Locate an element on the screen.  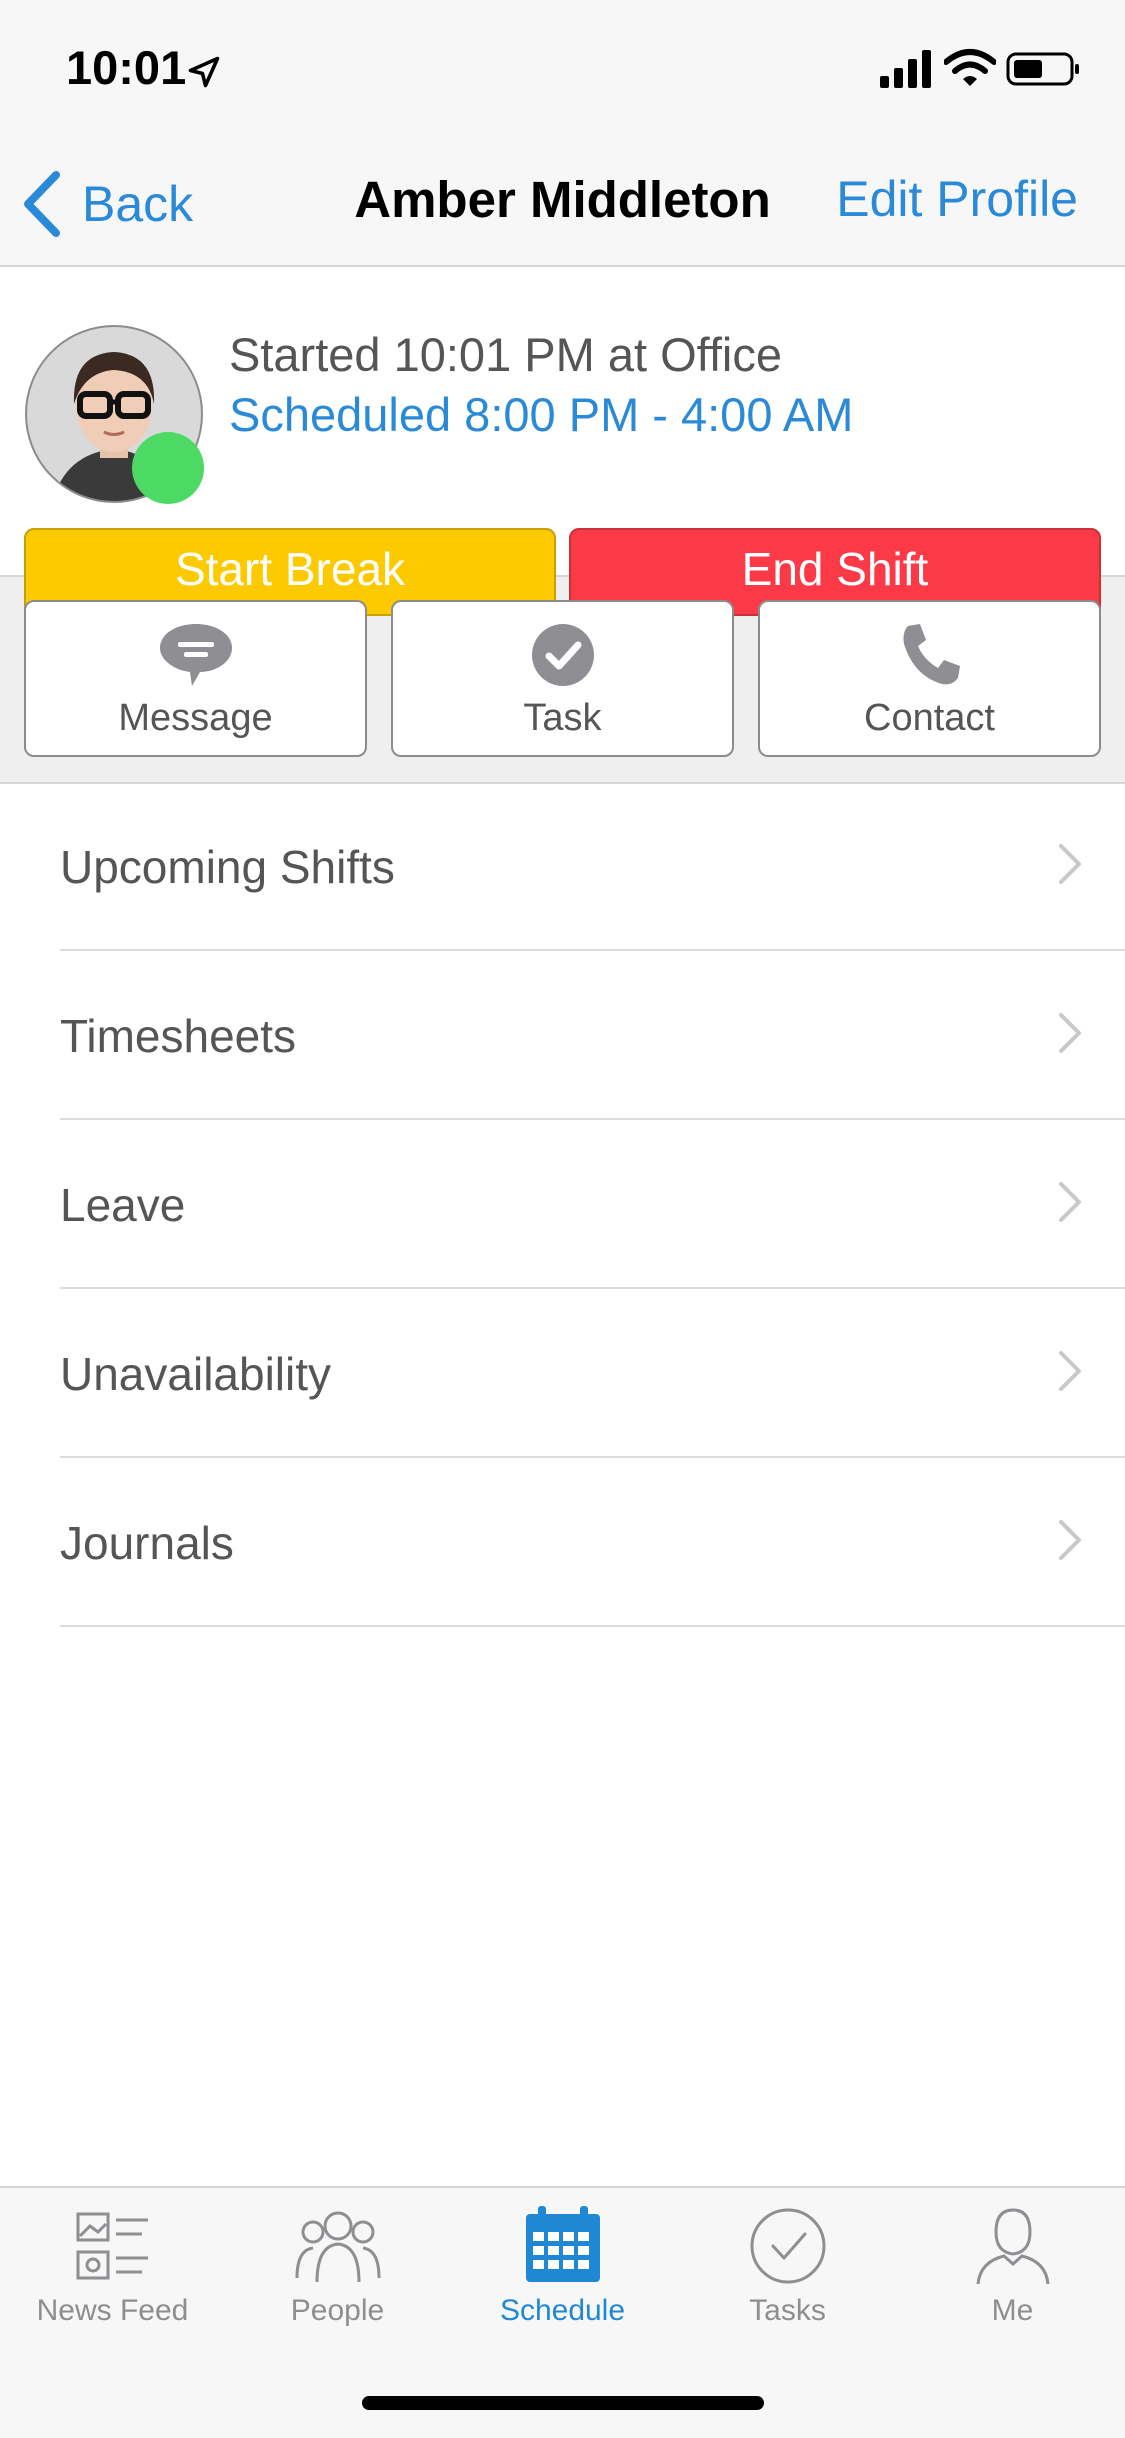
battery-icon is located at coordinates (1042, 69).